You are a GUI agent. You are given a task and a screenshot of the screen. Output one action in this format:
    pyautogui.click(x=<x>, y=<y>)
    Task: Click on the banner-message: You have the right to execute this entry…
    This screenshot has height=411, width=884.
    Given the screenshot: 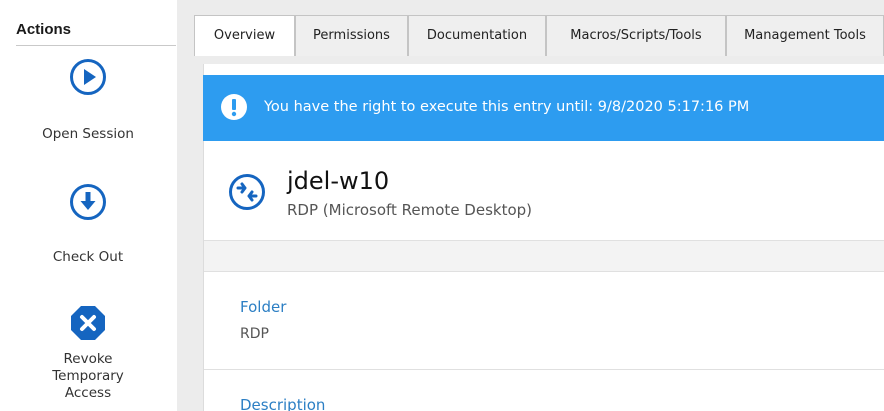 What is the action you would take?
    pyautogui.click(x=507, y=107)
    